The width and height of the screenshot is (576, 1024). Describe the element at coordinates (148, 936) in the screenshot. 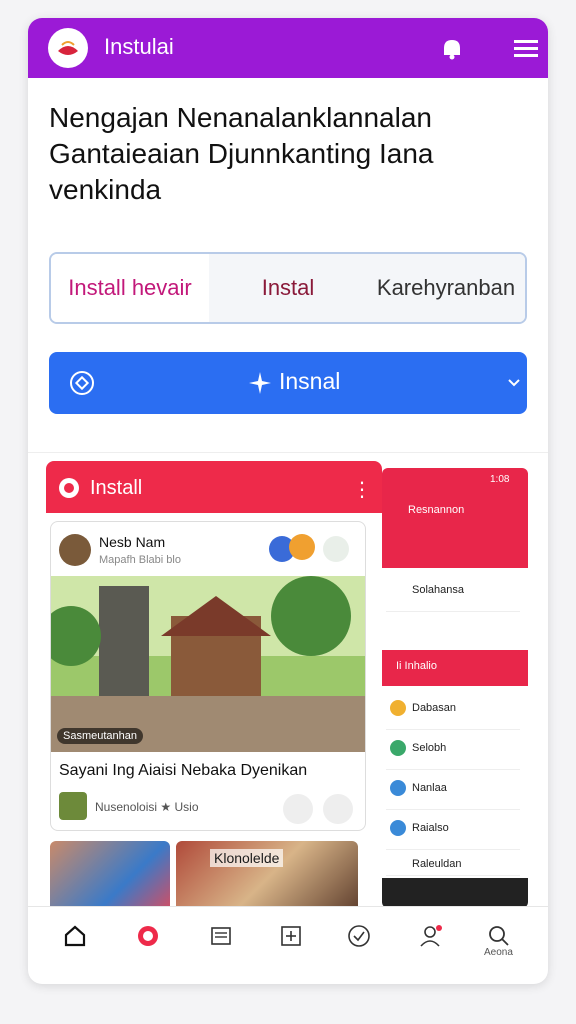

I see `app-icon` at that location.